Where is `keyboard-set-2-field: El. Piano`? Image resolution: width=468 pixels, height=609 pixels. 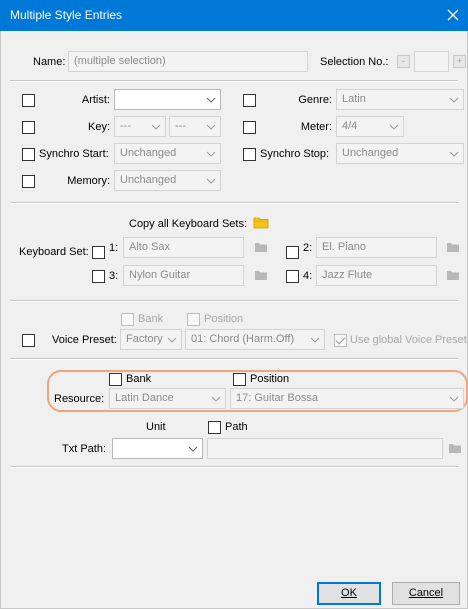
keyboard-set-2-field: El. Piano is located at coordinates (376, 247).